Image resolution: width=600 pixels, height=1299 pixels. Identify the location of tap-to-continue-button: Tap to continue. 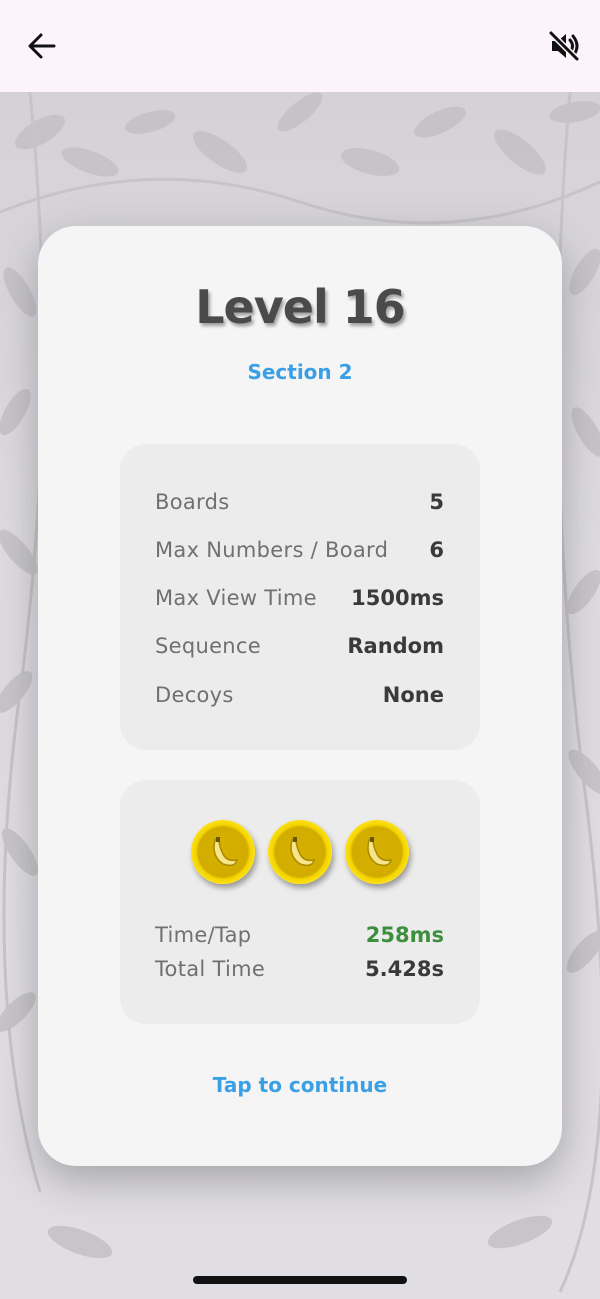
(300, 1085).